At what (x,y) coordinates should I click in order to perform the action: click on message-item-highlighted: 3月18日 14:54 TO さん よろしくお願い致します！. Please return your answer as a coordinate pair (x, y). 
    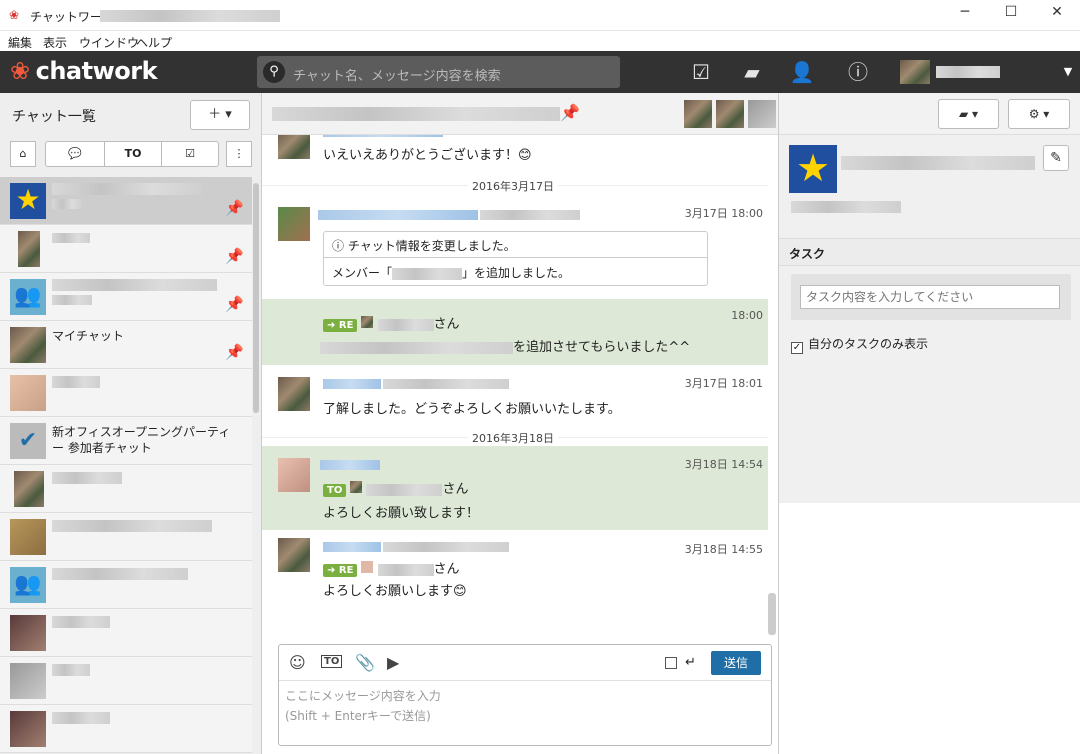
    Looking at the image, I should click on (515, 488).